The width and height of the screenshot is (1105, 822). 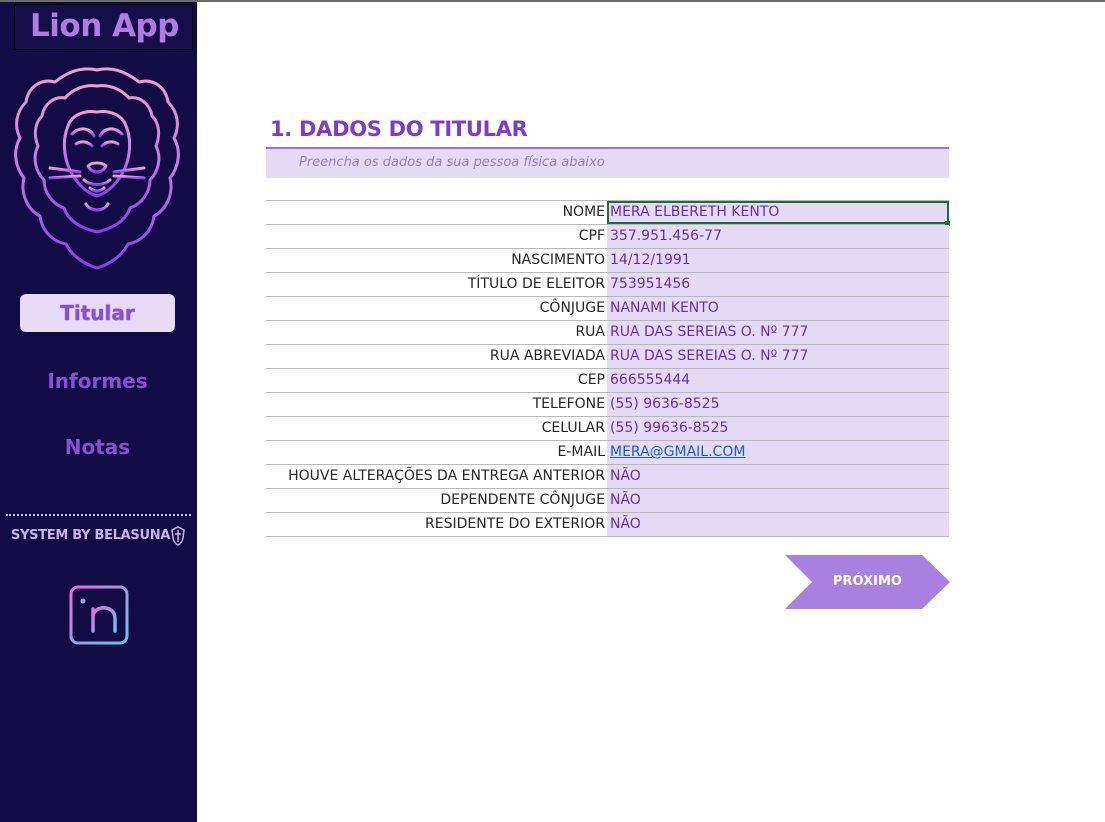 What do you see at coordinates (778, 236) in the screenshot?
I see `field-value-cpf: 357.951.456-77` at bounding box center [778, 236].